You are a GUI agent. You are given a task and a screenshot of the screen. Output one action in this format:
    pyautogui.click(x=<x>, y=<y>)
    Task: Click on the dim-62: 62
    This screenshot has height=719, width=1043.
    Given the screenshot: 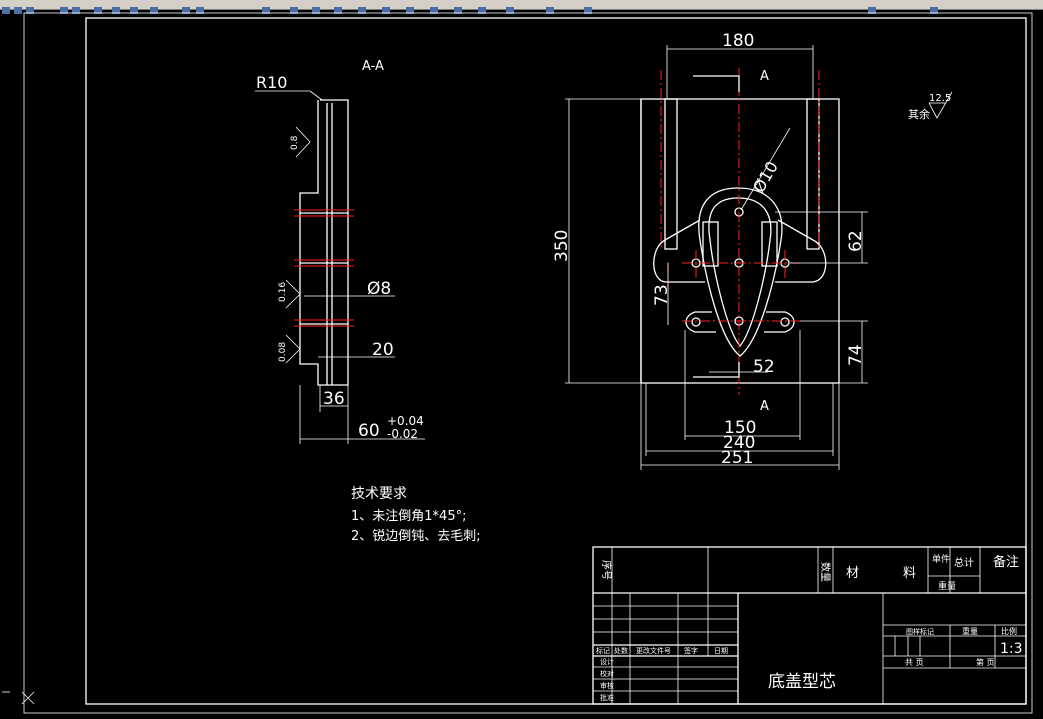 What is the action you would take?
    pyautogui.click(x=856, y=241)
    